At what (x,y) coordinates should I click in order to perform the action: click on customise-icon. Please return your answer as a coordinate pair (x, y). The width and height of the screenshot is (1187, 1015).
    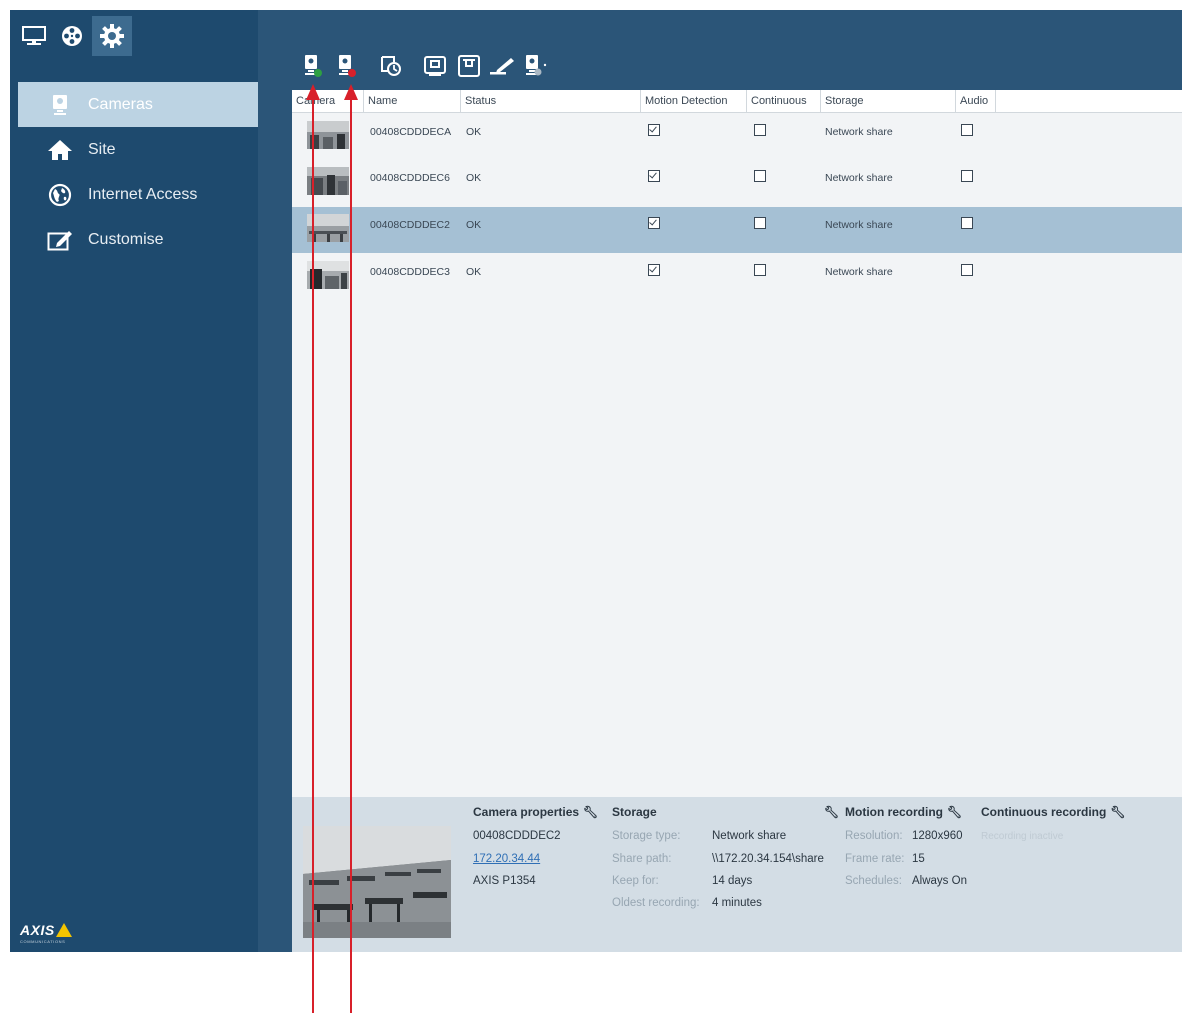
    Looking at the image, I should click on (60, 240).